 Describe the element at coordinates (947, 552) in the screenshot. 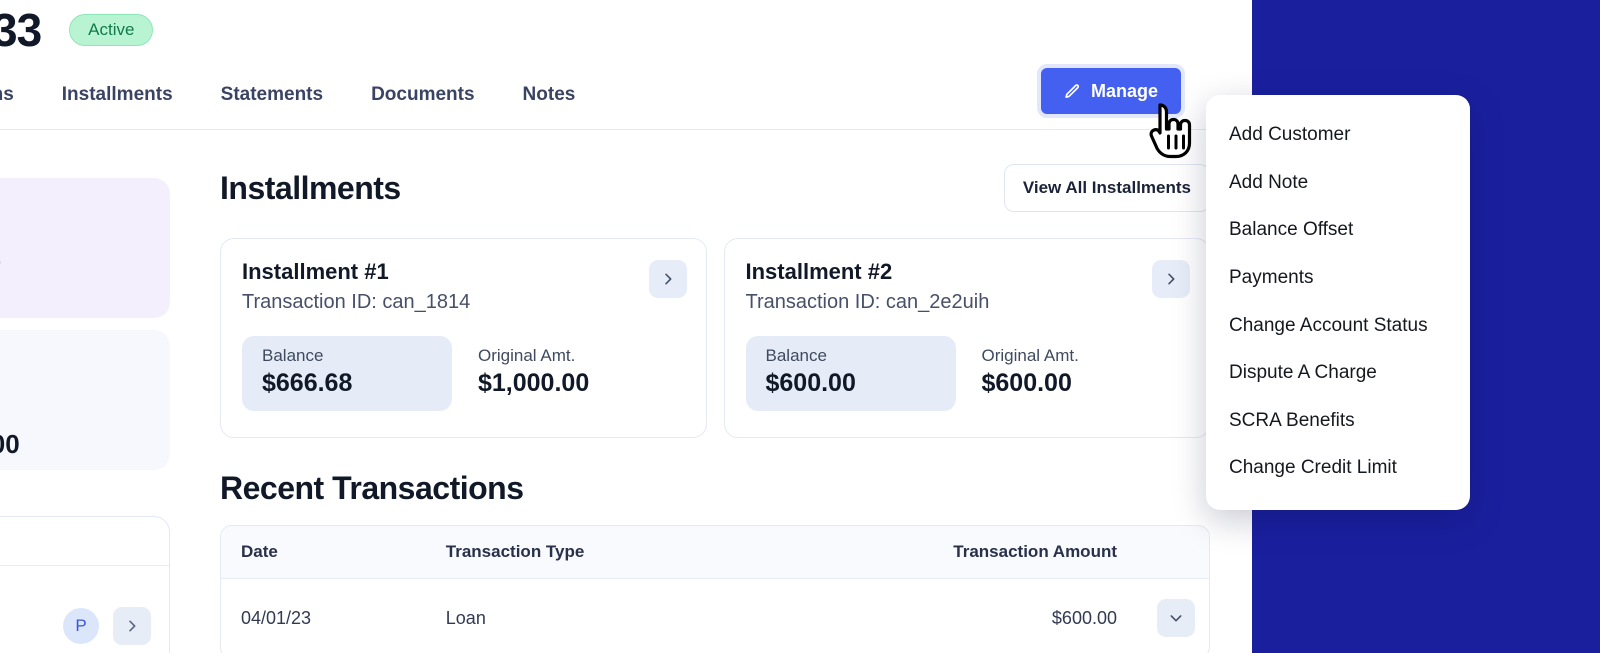

I see `column-header-transaction-amount: Transaction Amount` at that location.